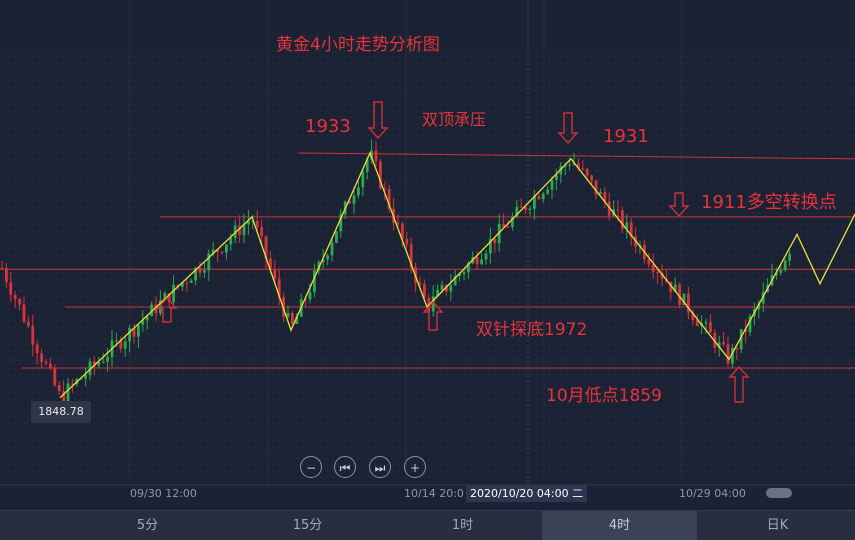 This screenshot has width=855, height=540. What do you see at coordinates (307, 525) in the screenshot?
I see `tab-15min: 15分` at bounding box center [307, 525].